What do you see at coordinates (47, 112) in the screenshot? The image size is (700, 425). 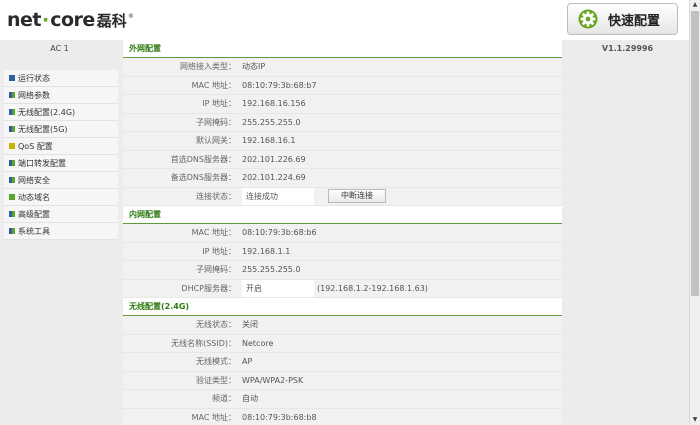 I see `sidebar-item-label: 无线配置(2.4G)` at bounding box center [47, 112].